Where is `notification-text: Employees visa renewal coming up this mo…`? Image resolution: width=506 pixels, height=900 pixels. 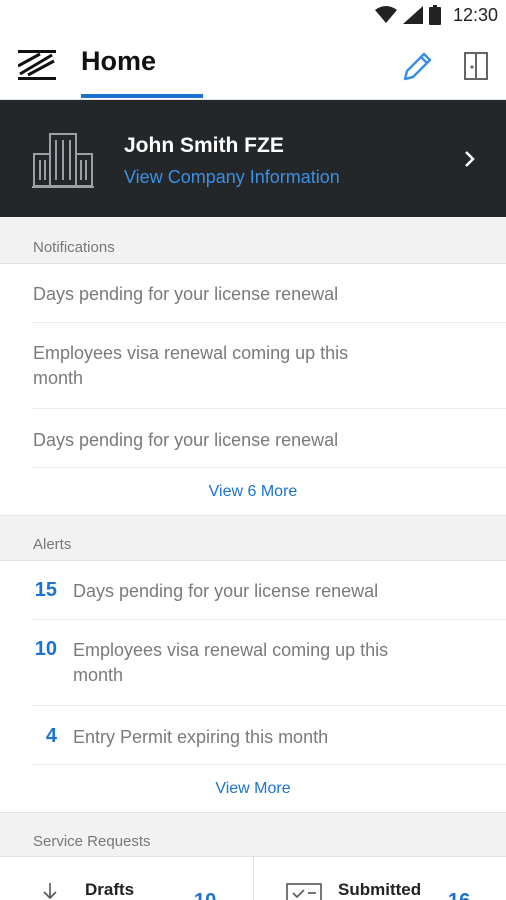 notification-text: Employees visa renewal coming up this mo… is located at coordinates (191, 365).